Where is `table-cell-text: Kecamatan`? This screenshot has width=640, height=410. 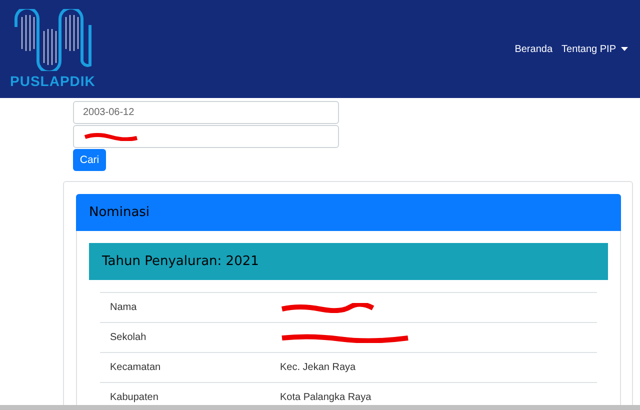
table-cell-text: Kecamatan is located at coordinates (136, 367).